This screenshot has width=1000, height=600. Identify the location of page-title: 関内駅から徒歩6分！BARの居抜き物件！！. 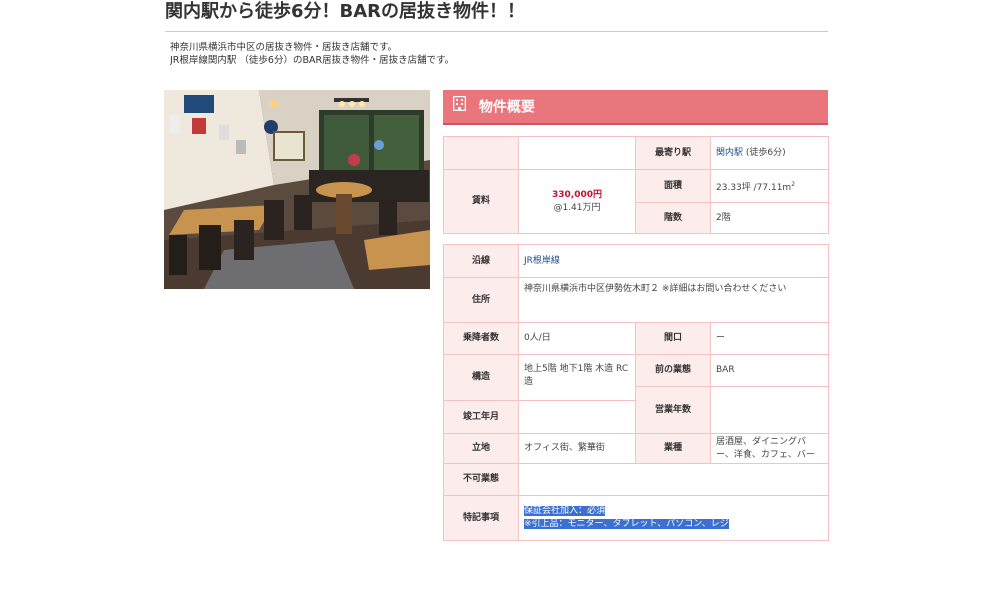
(345, 11).